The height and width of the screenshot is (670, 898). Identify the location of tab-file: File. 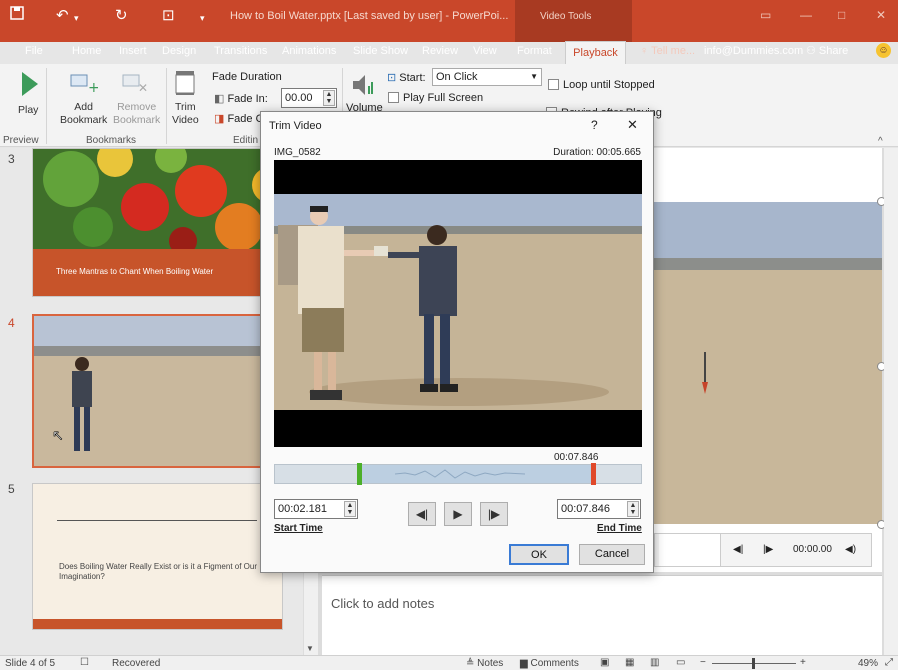
(34, 51).